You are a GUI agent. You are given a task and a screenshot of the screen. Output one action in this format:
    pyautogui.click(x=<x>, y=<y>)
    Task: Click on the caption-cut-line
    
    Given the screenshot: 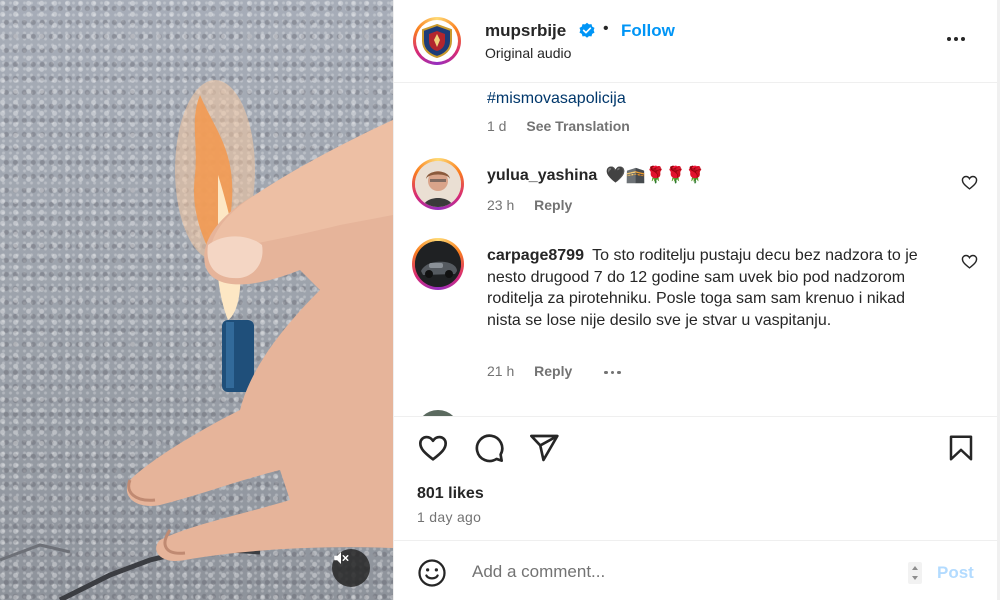 What is the action you would take?
    pyautogui.click(x=662, y=84)
    